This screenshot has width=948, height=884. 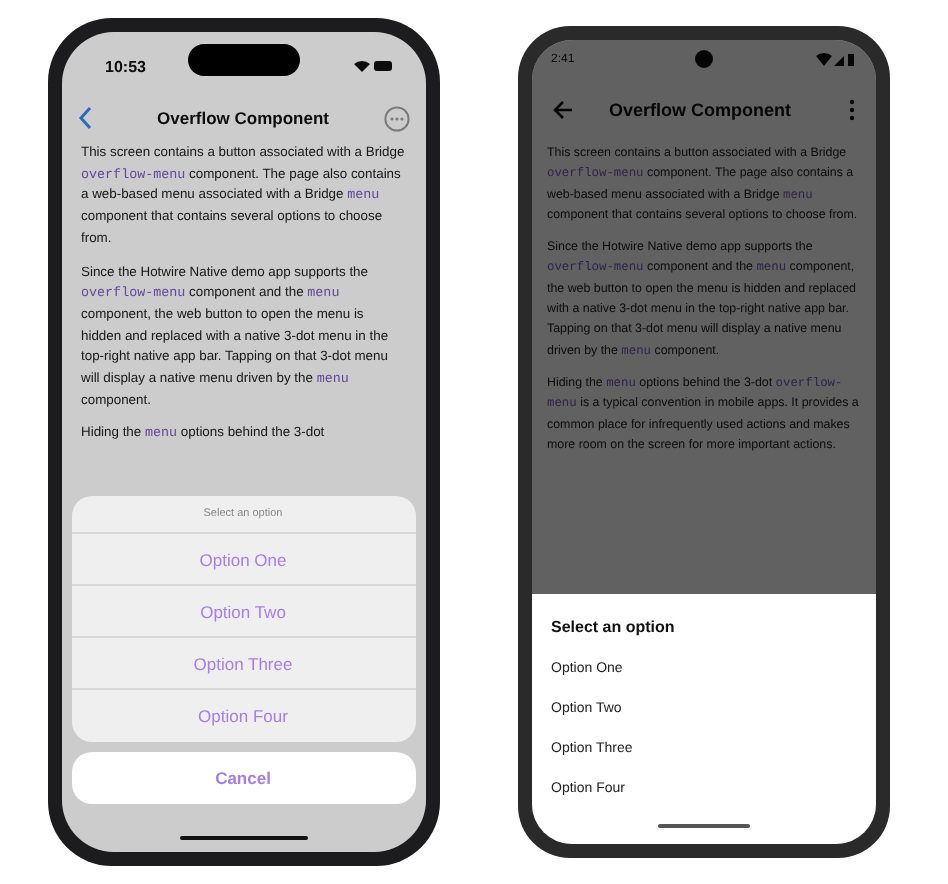 I want to click on cancel-button: Cancel, so click(x=243, y=778).